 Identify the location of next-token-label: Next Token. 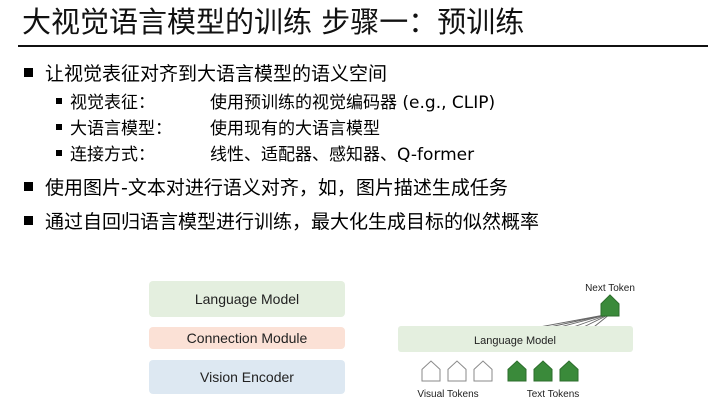
(610, 288).